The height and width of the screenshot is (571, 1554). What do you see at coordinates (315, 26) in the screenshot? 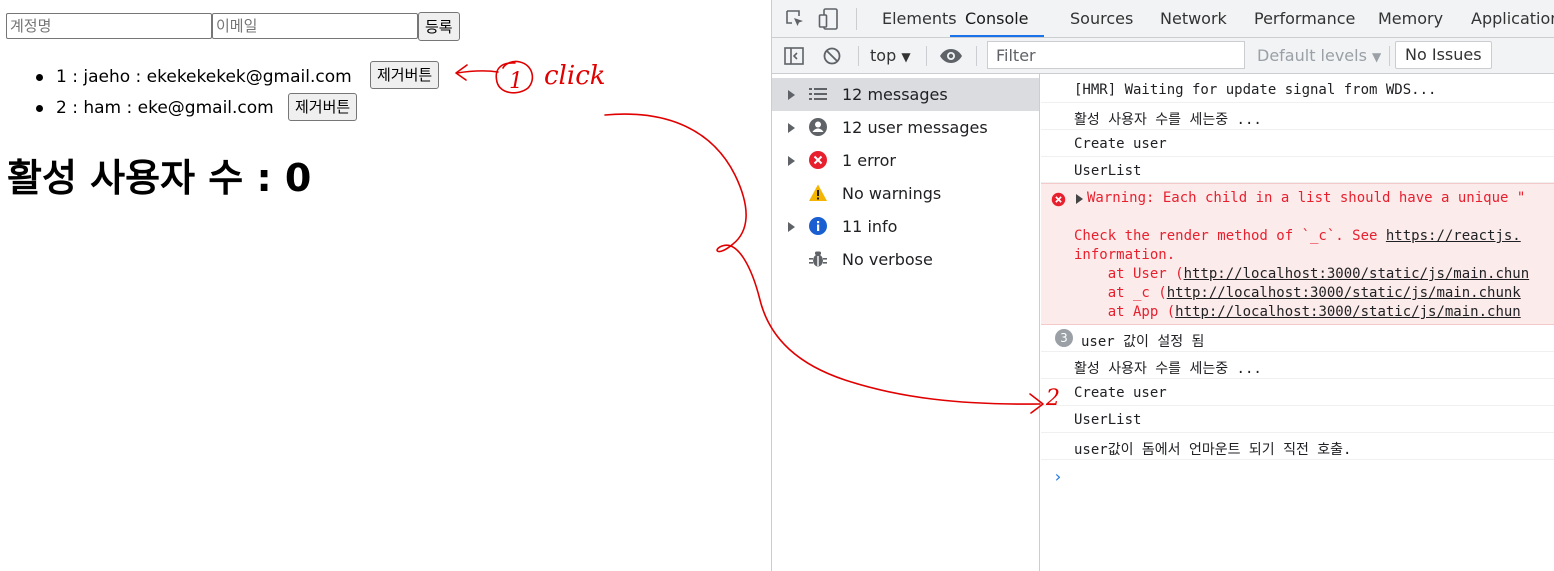
I see `email-input` at bounding box center [315, 26].